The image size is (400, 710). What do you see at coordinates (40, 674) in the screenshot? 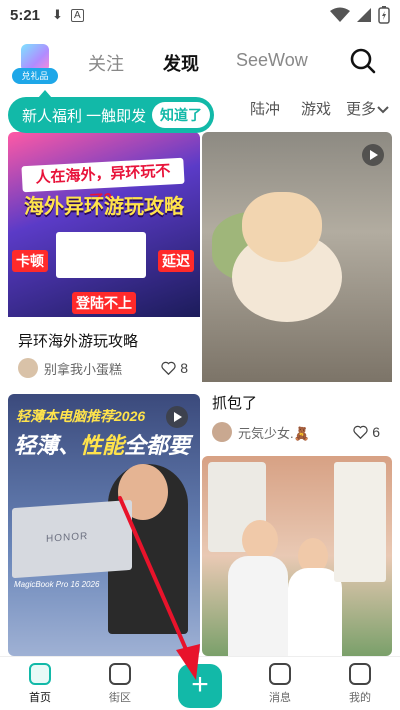
I see `home-icon` at bounding box center [40, 674].